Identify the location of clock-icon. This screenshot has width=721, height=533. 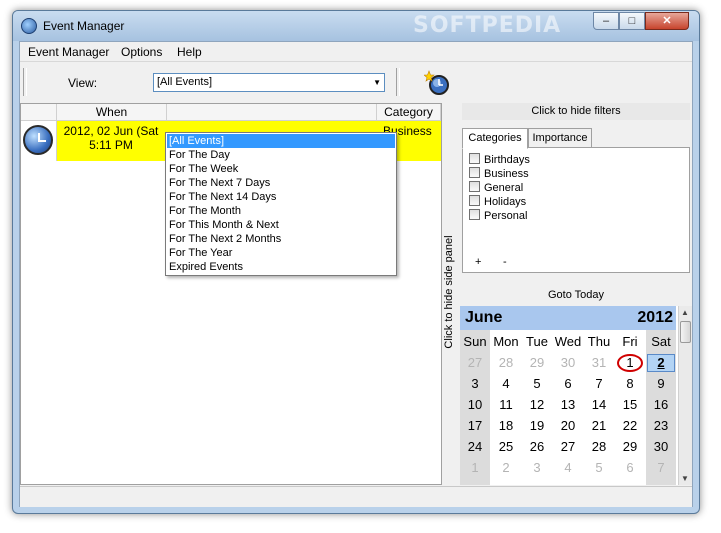
(38, 140).